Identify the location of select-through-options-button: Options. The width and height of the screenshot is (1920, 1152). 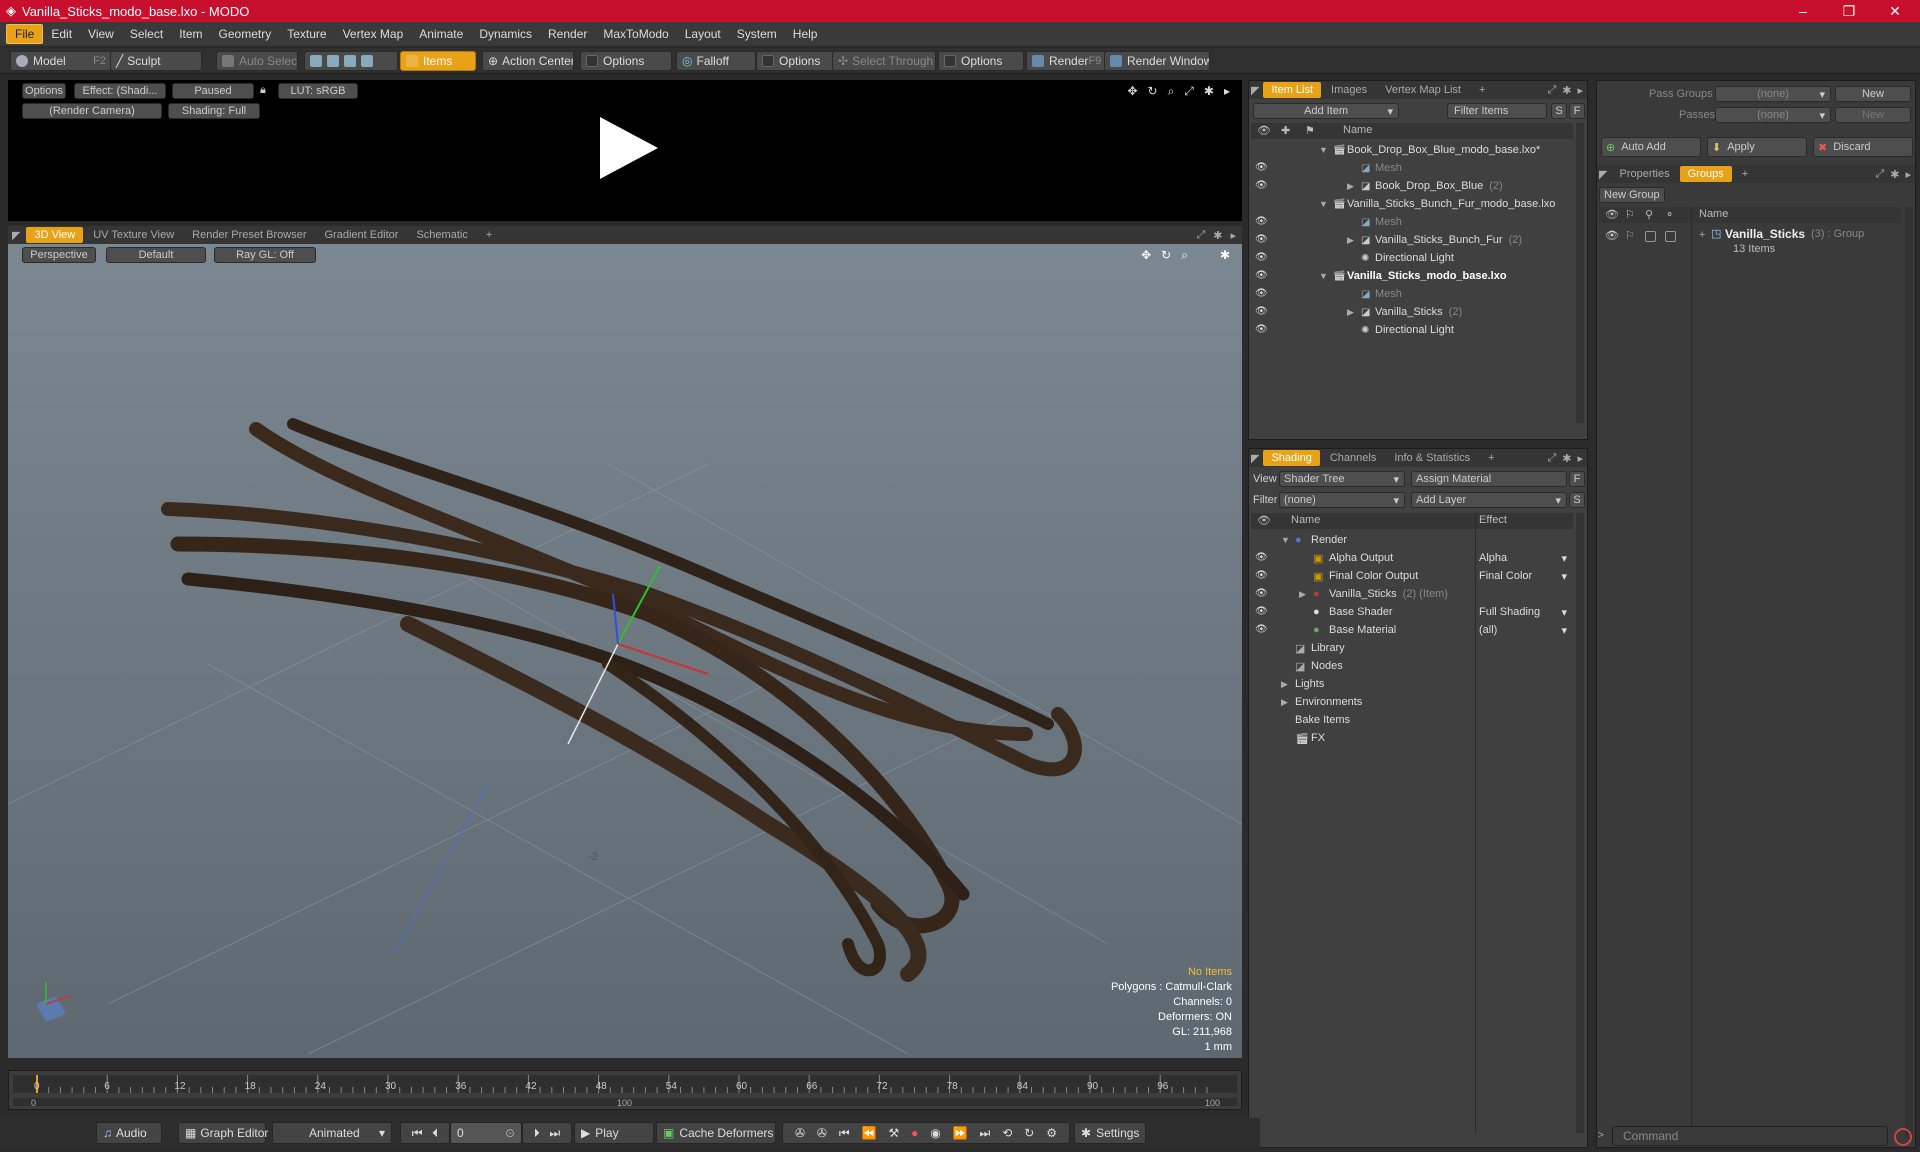
(981, 61).